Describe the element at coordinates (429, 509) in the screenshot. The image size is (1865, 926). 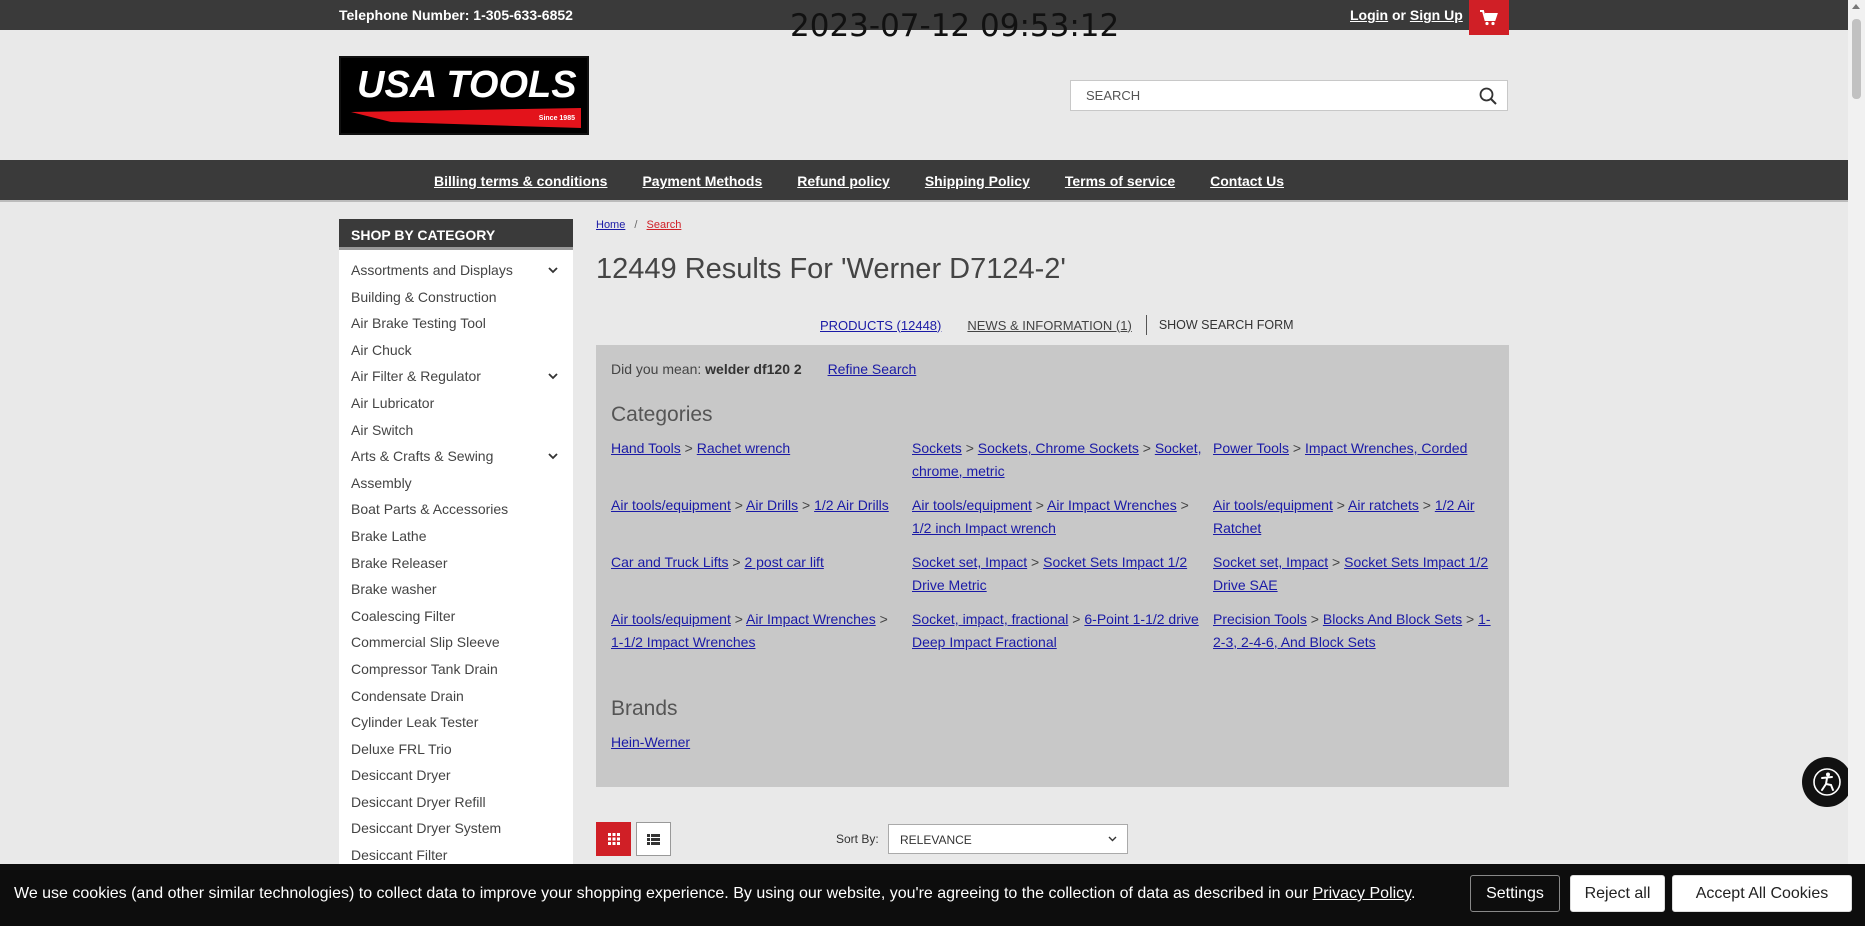
I see `sidebar-category-label: Boat Parts & Accessories` at that location.